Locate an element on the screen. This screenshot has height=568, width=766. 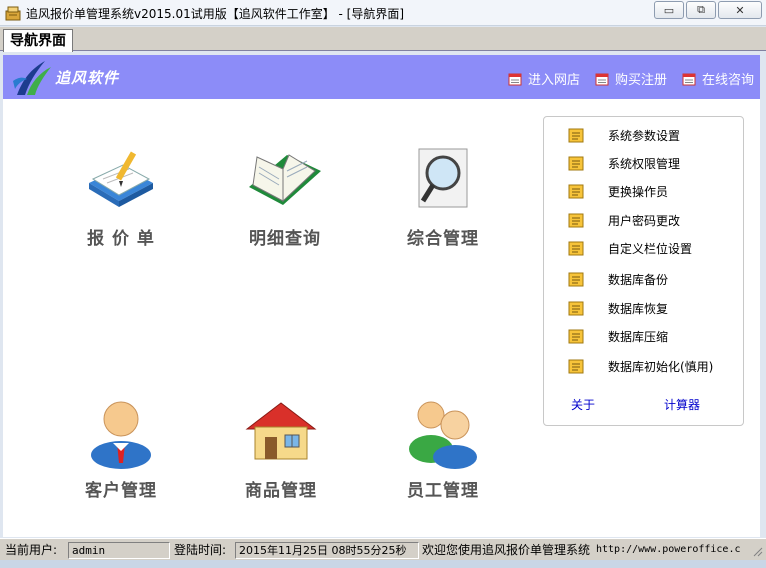
close-button: ✕ is located at coordinates (740, 10).